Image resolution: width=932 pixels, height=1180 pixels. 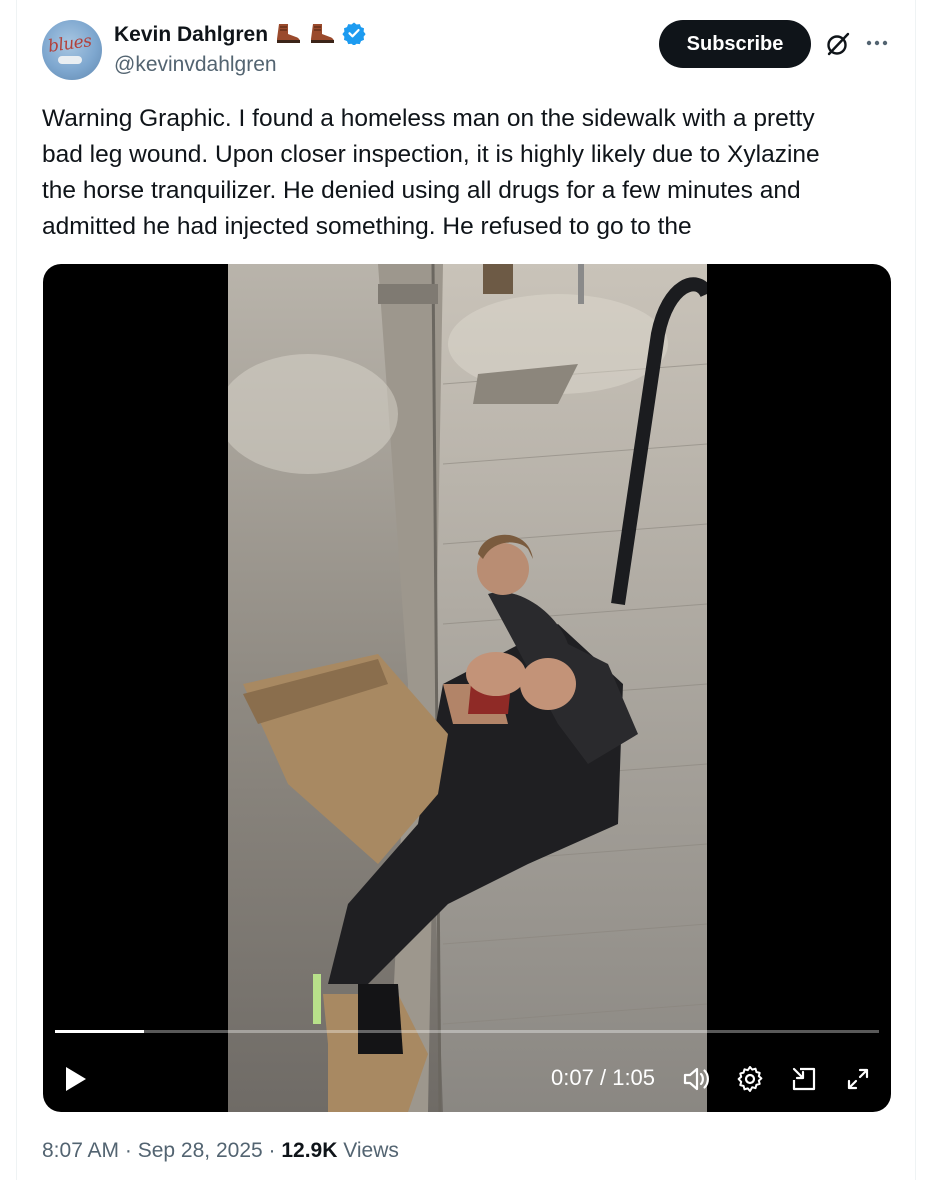 I want to click on tweet-meta: 8:07 AM · Sep 28, 2025 · 12.9K Views, so click(x=220, y=1151).